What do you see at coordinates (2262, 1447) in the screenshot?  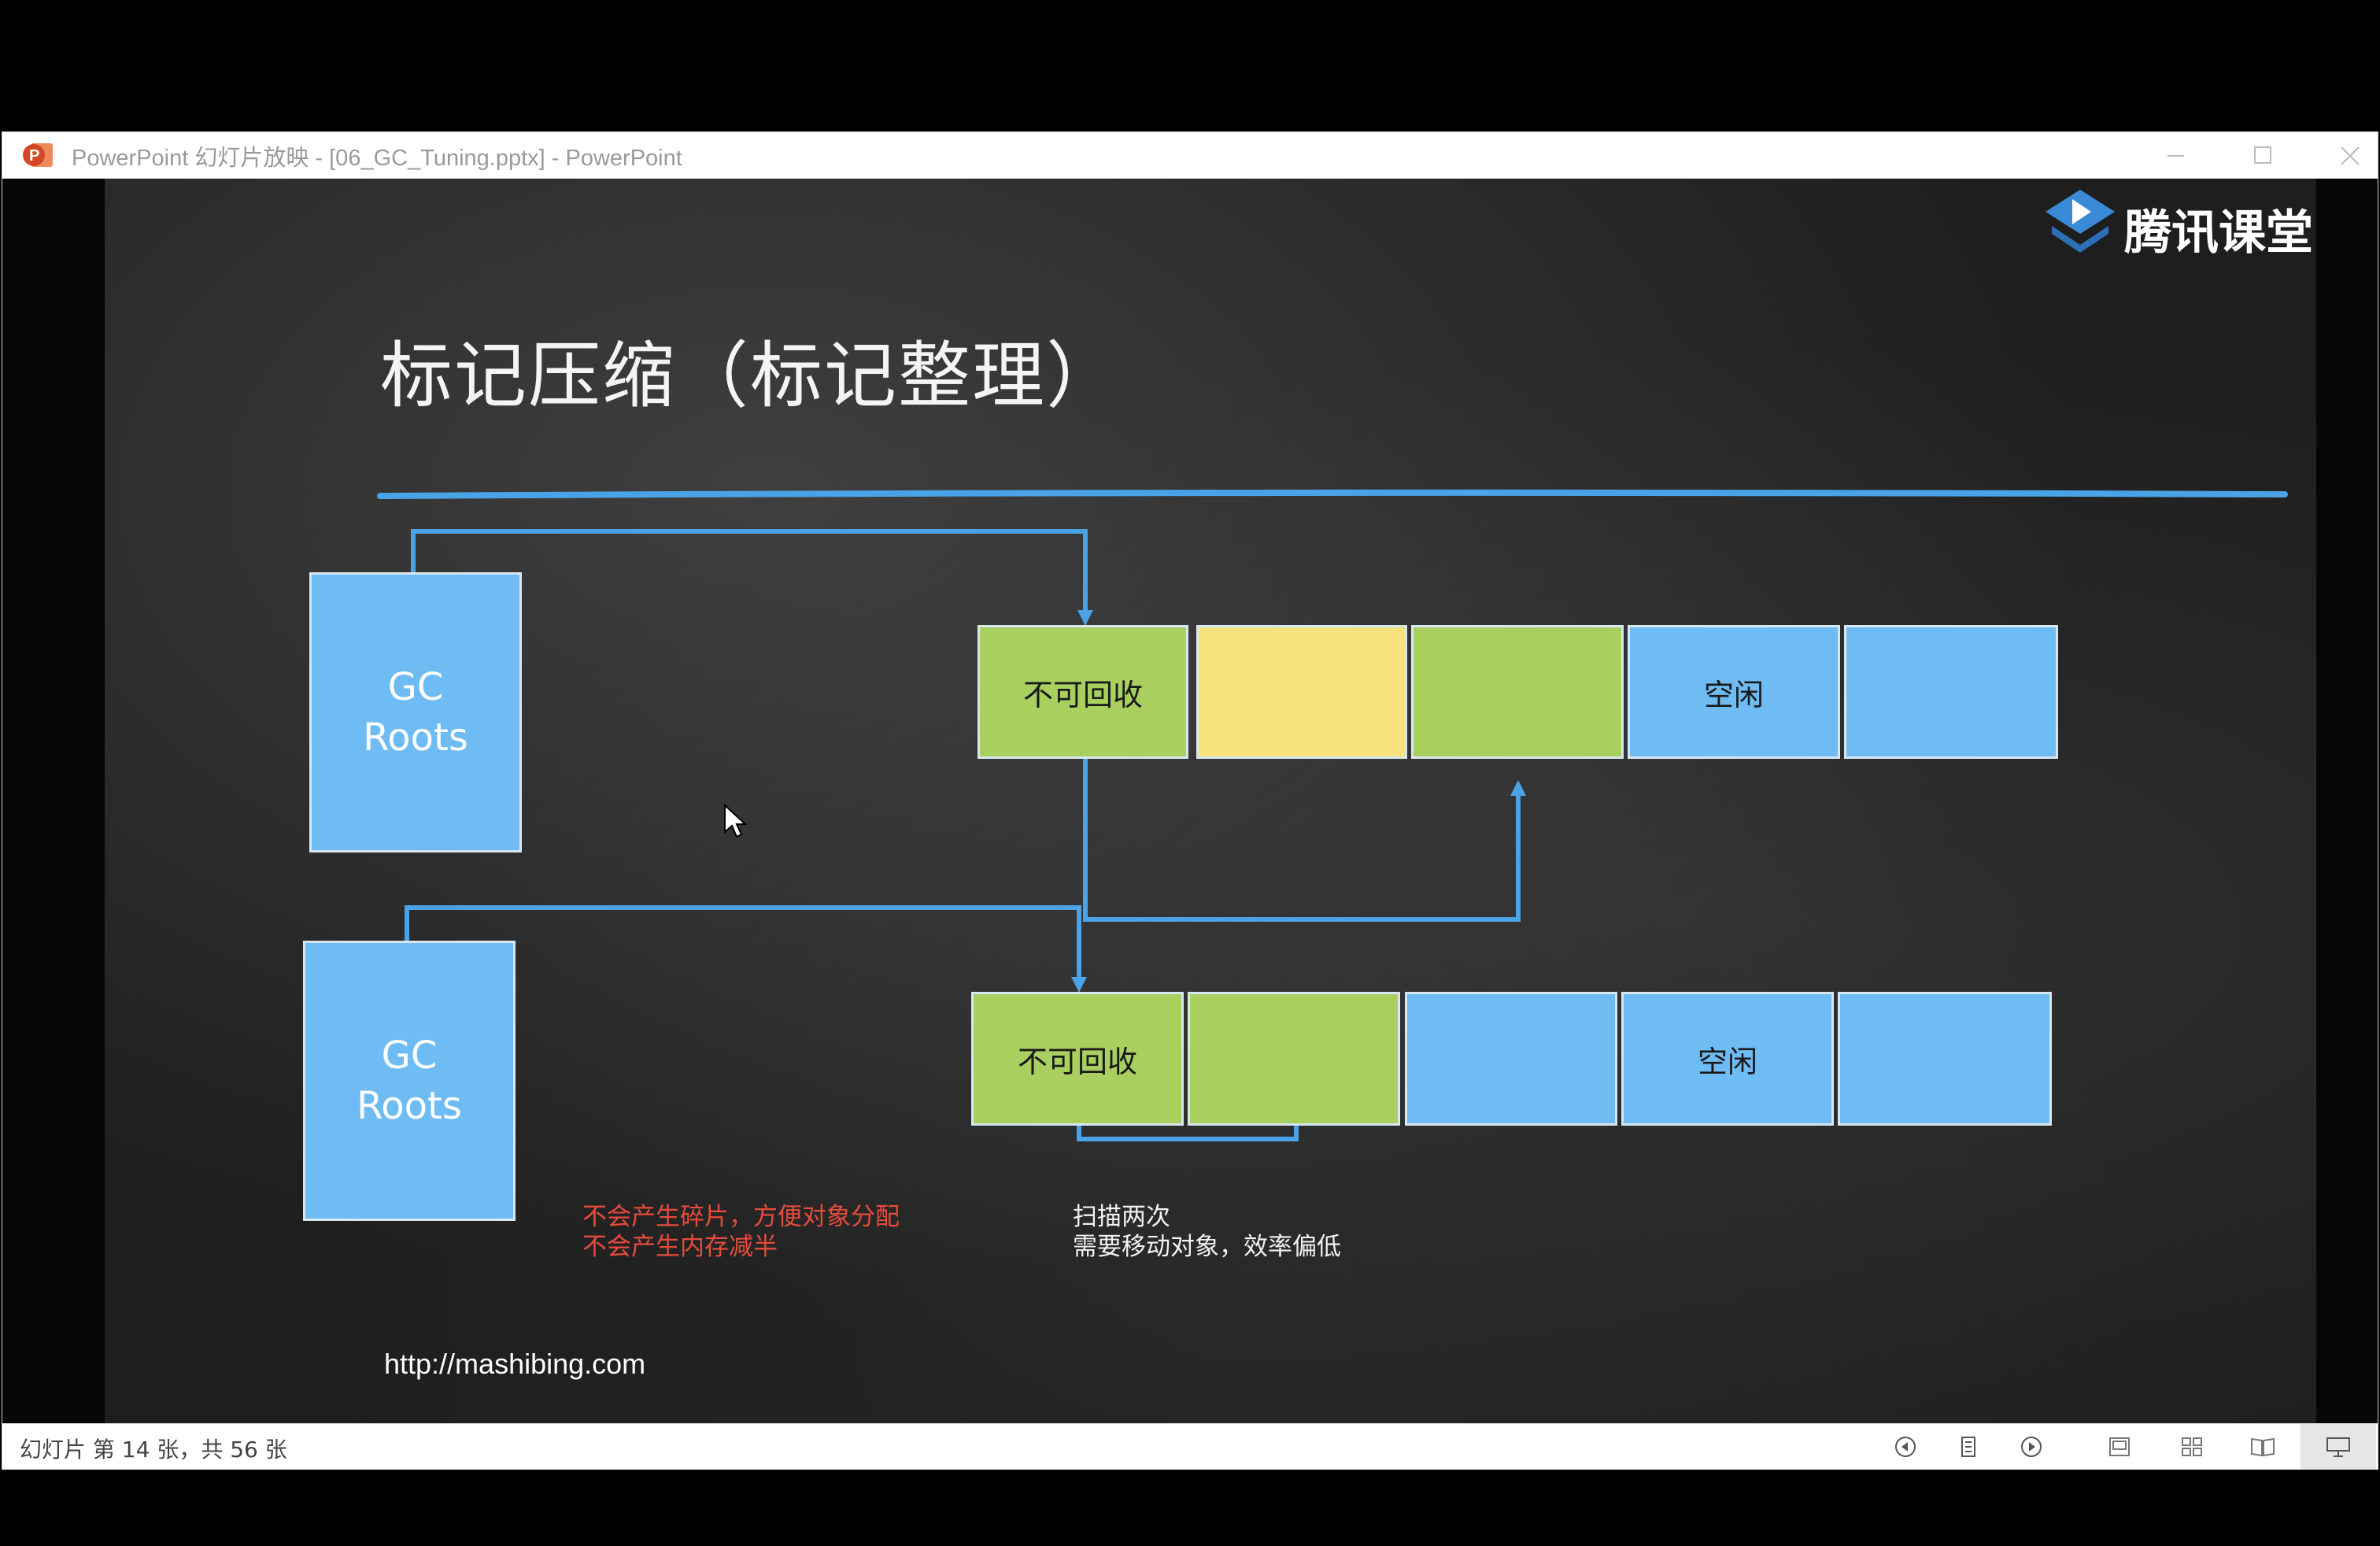 I see `reading-view-icon` at bounding box center [2262, 1447].